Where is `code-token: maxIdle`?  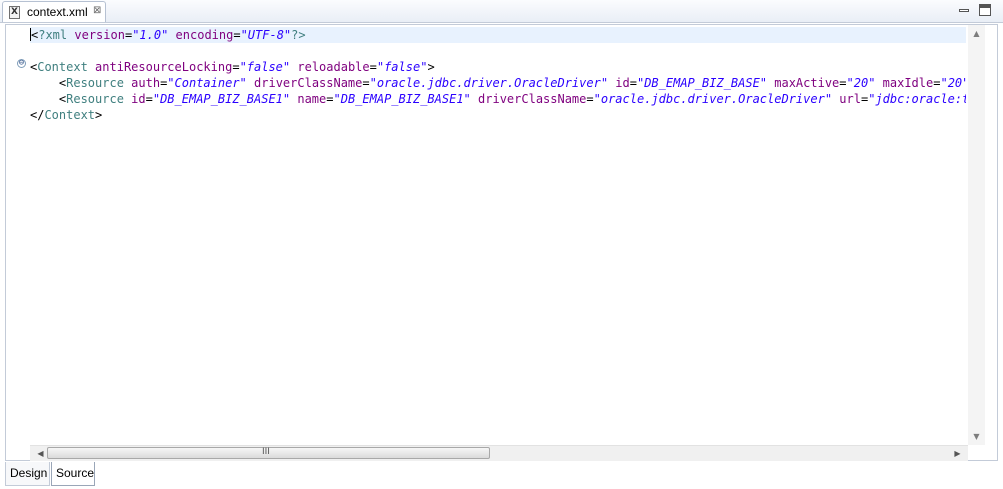 code-token: maxIdle is located at coordinates (908, 83).